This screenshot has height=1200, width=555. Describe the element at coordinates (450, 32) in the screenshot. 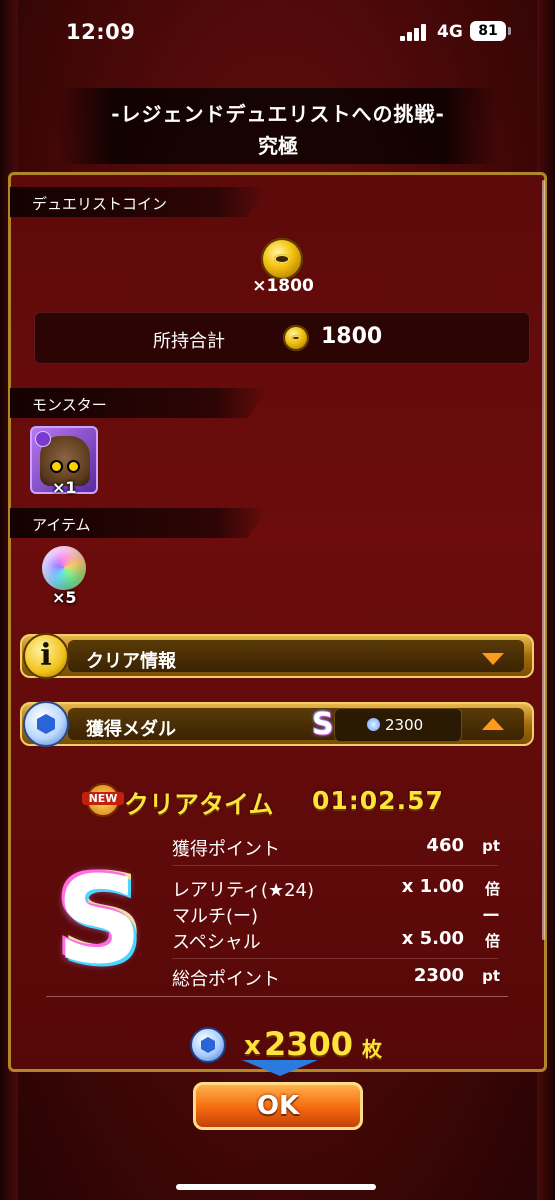

I see `network-label: 4G` at that location.